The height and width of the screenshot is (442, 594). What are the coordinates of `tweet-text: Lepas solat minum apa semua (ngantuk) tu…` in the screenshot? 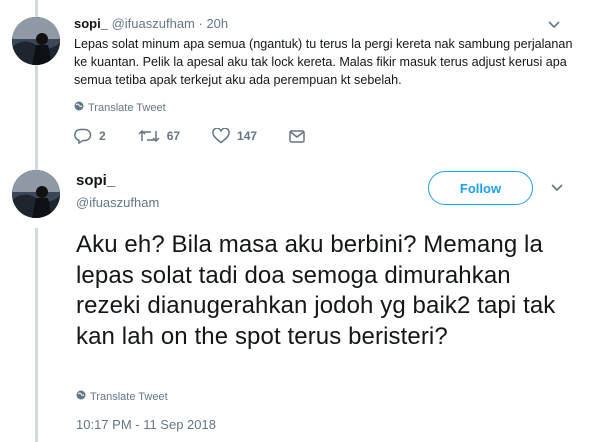 It's located at (323, 62).